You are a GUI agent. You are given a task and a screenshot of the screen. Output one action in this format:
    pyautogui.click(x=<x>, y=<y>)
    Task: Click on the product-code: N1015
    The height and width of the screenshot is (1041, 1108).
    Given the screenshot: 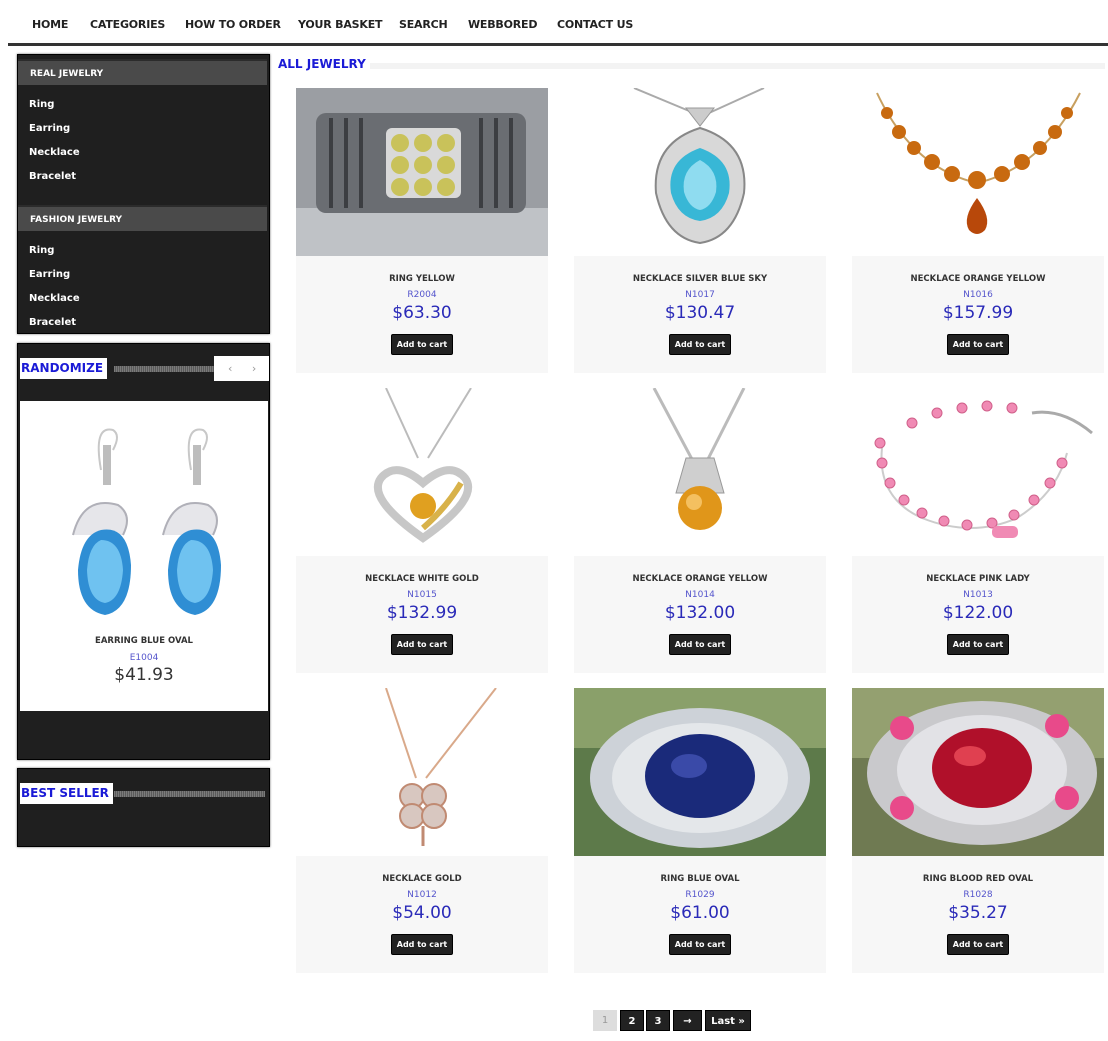 What is the action you would take?
    pyautogui.click(x=422, y=595)
    